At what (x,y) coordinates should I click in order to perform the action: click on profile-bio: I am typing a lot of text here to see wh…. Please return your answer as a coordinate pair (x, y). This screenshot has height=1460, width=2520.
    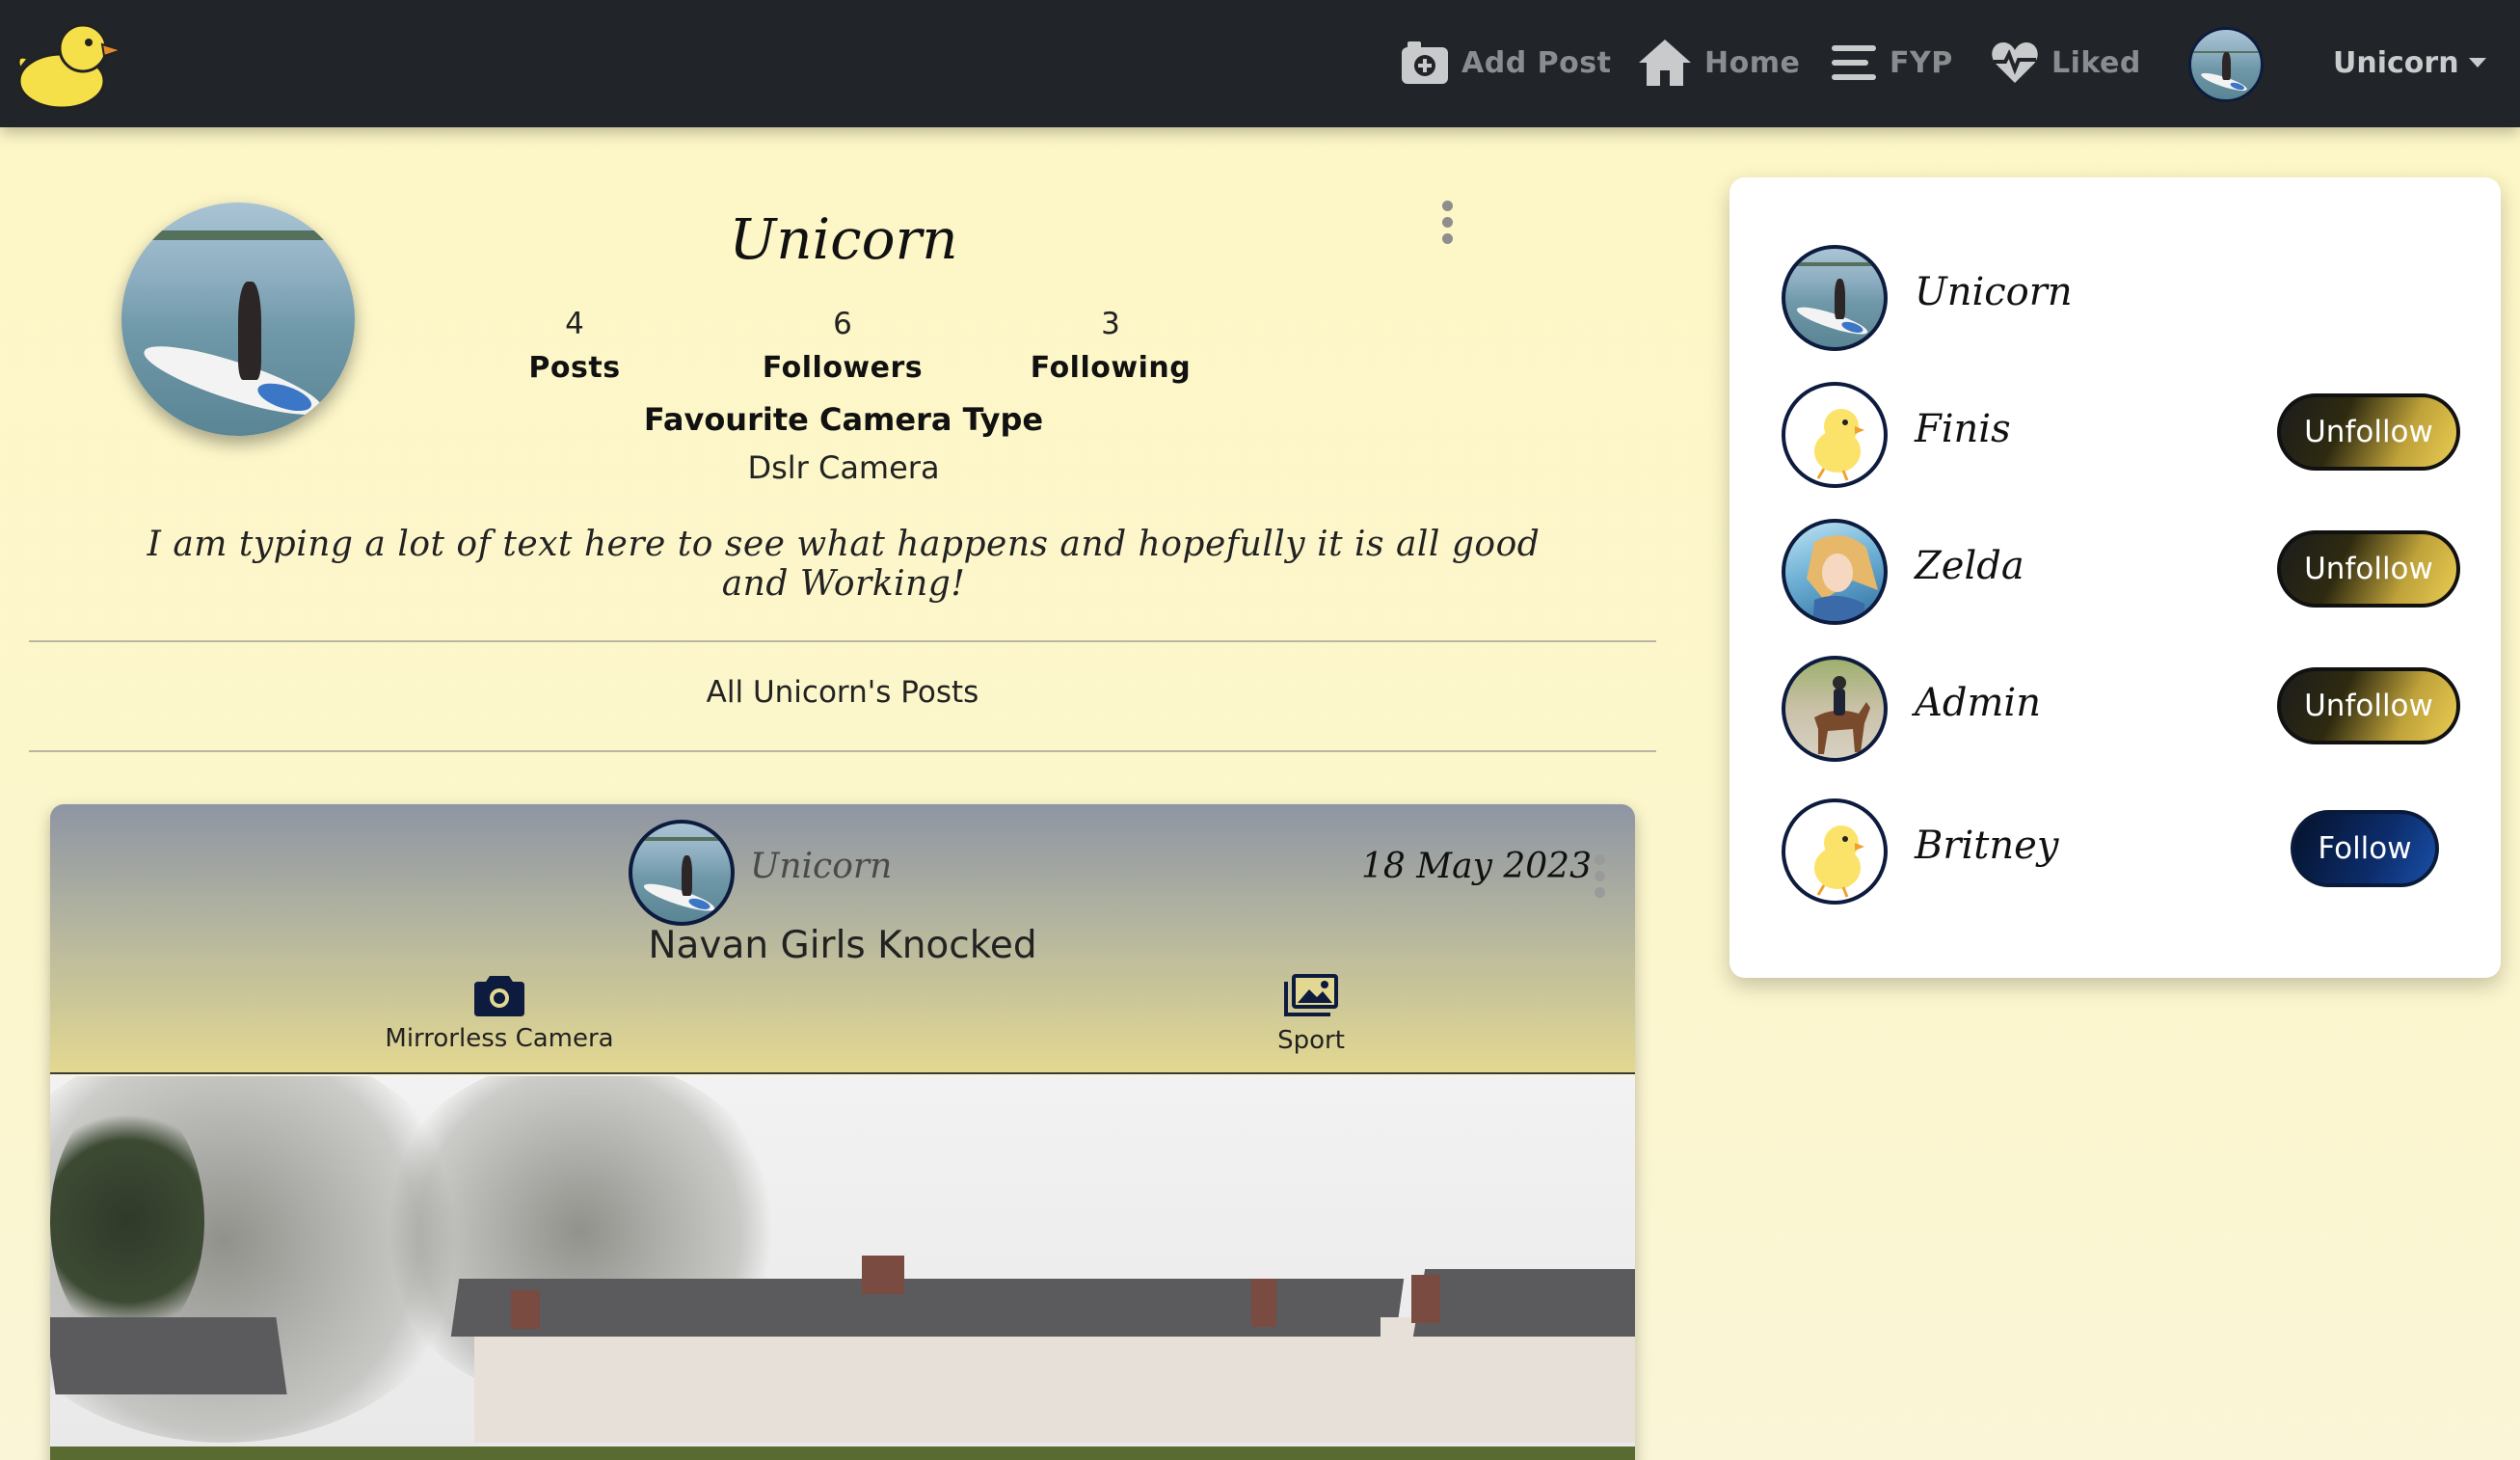
    Looking at the image, I should click on (844, 564).